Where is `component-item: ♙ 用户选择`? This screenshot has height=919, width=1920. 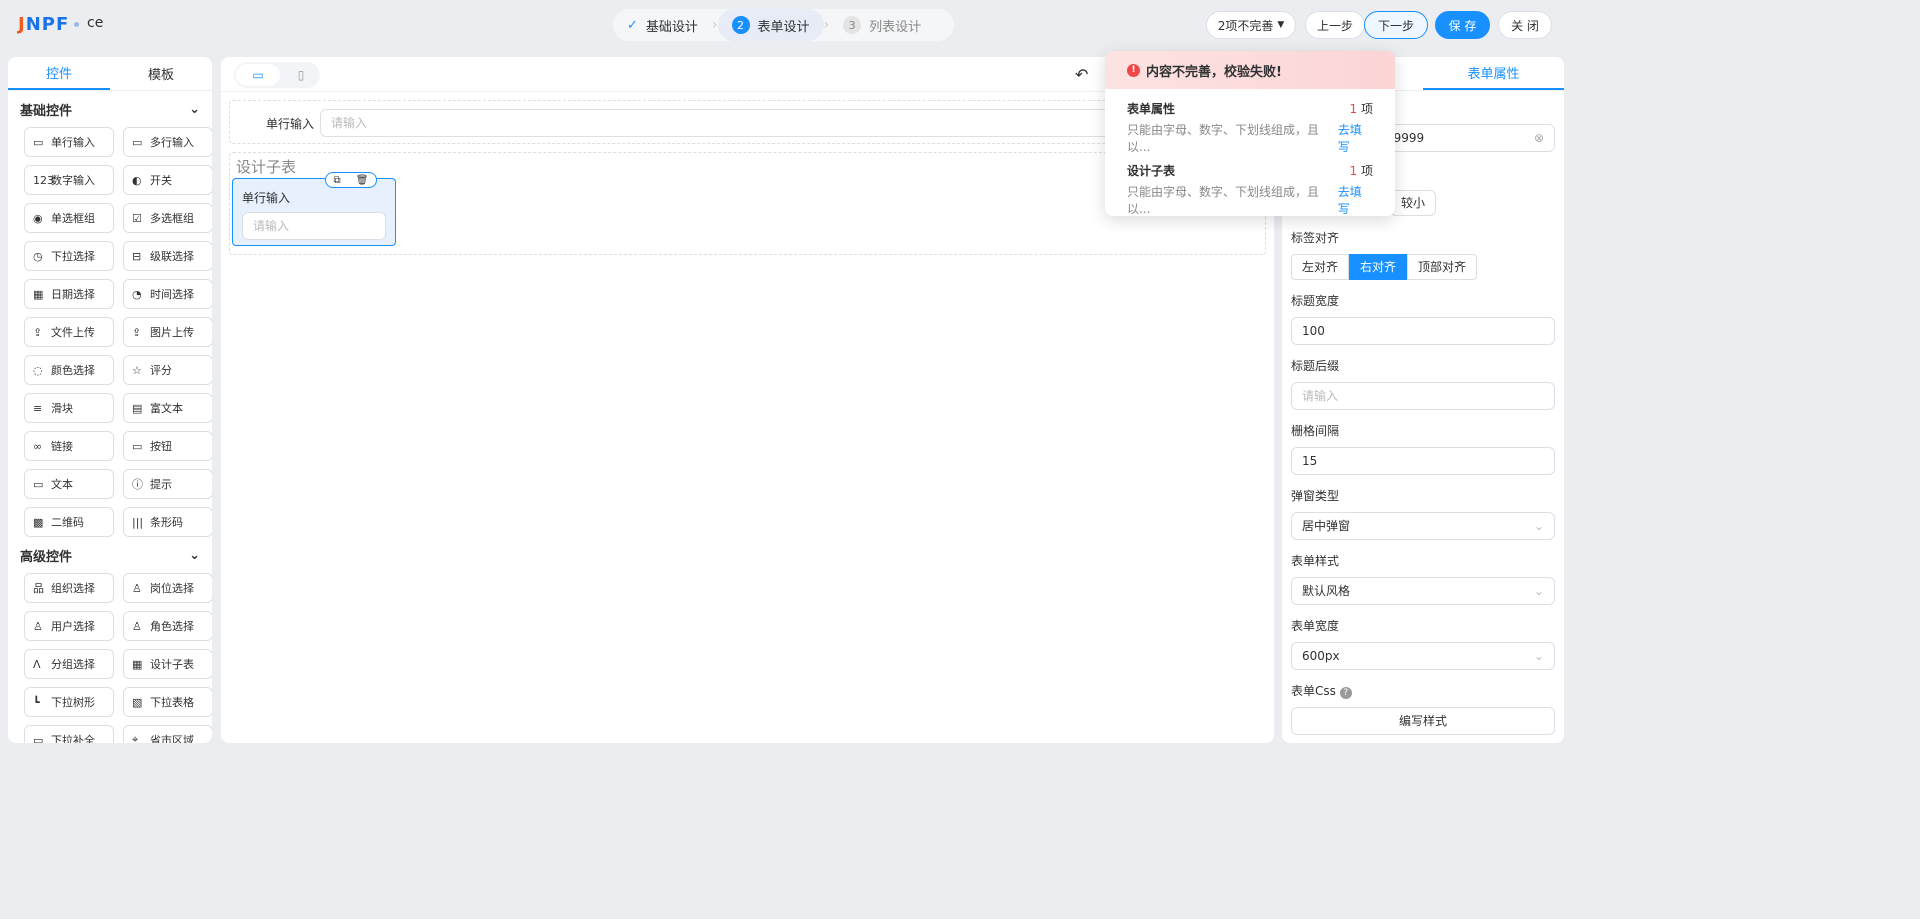
component-item: ♙ 用户选择 is located at coordinates (69, 626).